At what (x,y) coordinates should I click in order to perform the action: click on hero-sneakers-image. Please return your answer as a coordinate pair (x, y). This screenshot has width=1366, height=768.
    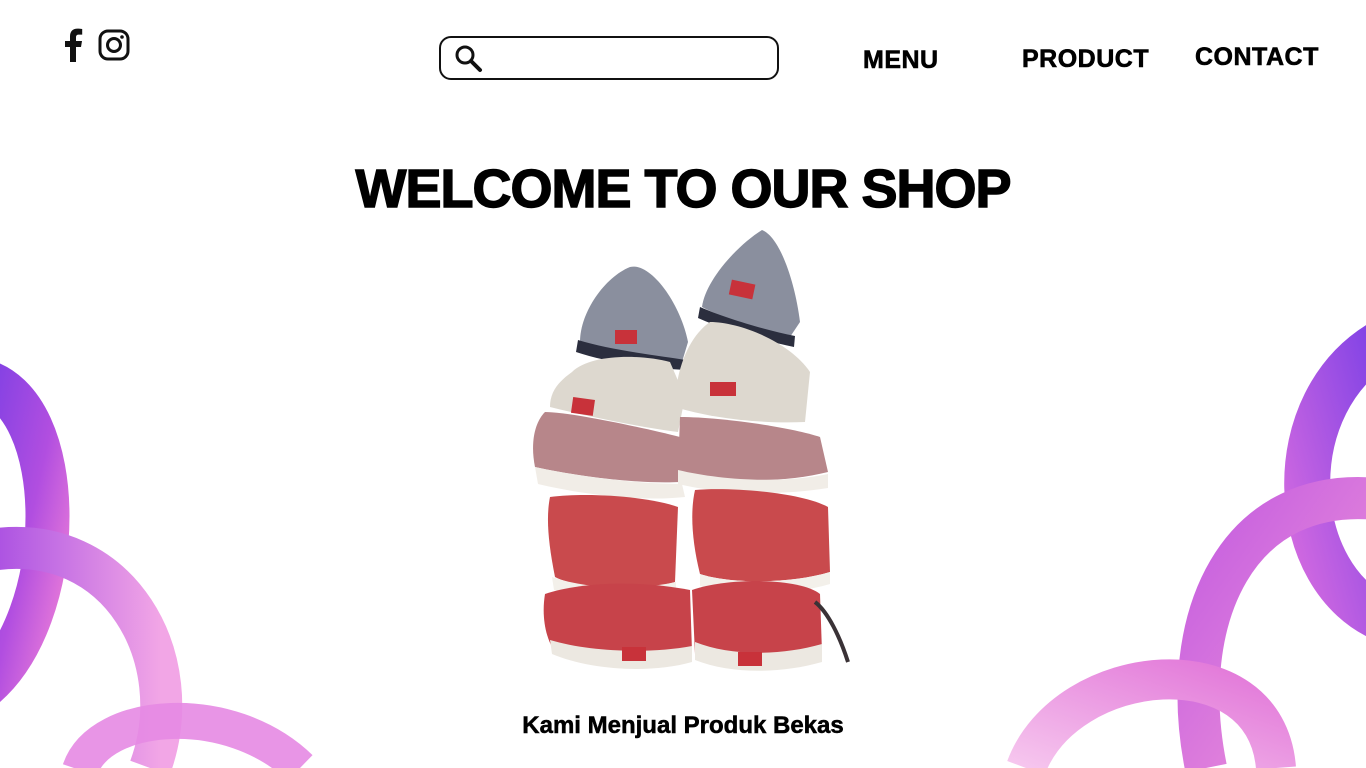
    Looking at the image, I should click on (691, 450).